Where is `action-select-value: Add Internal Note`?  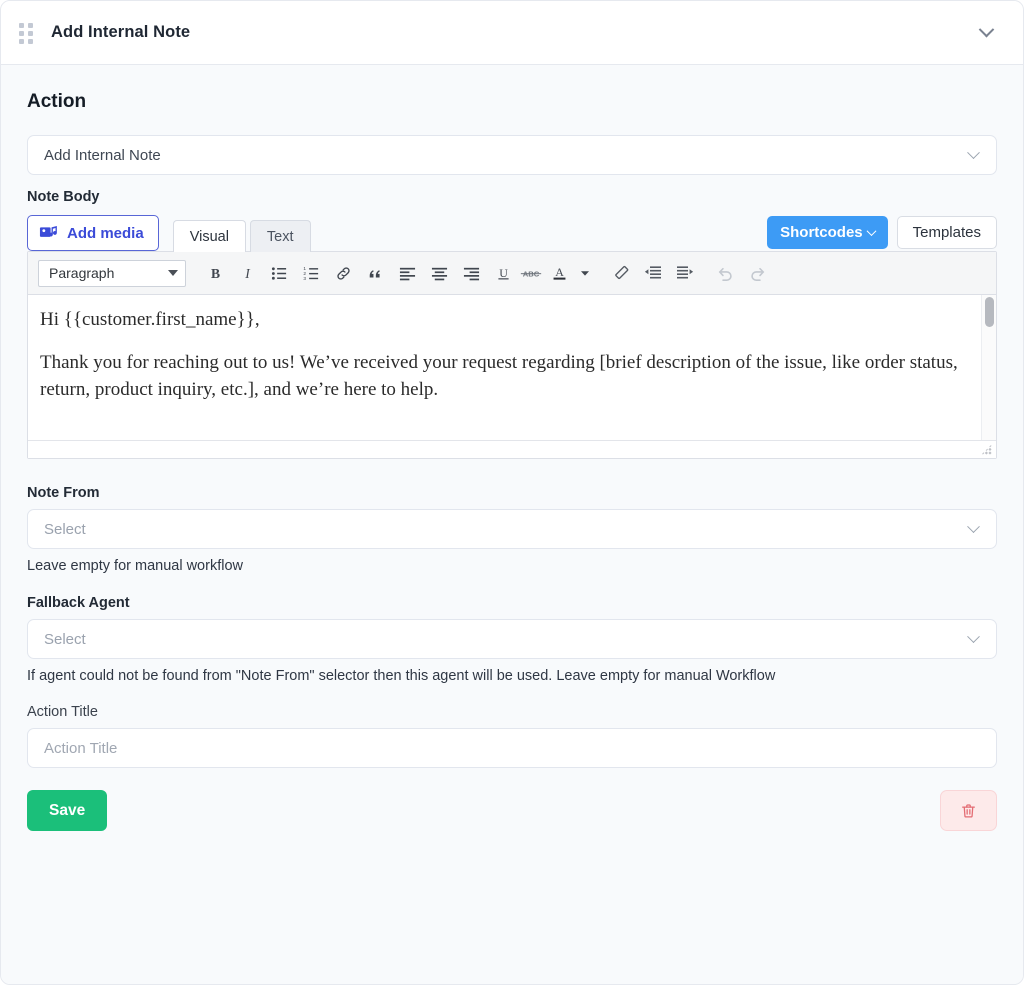 action-select-value: Add Internal Note is located at coordinates (102, 155).